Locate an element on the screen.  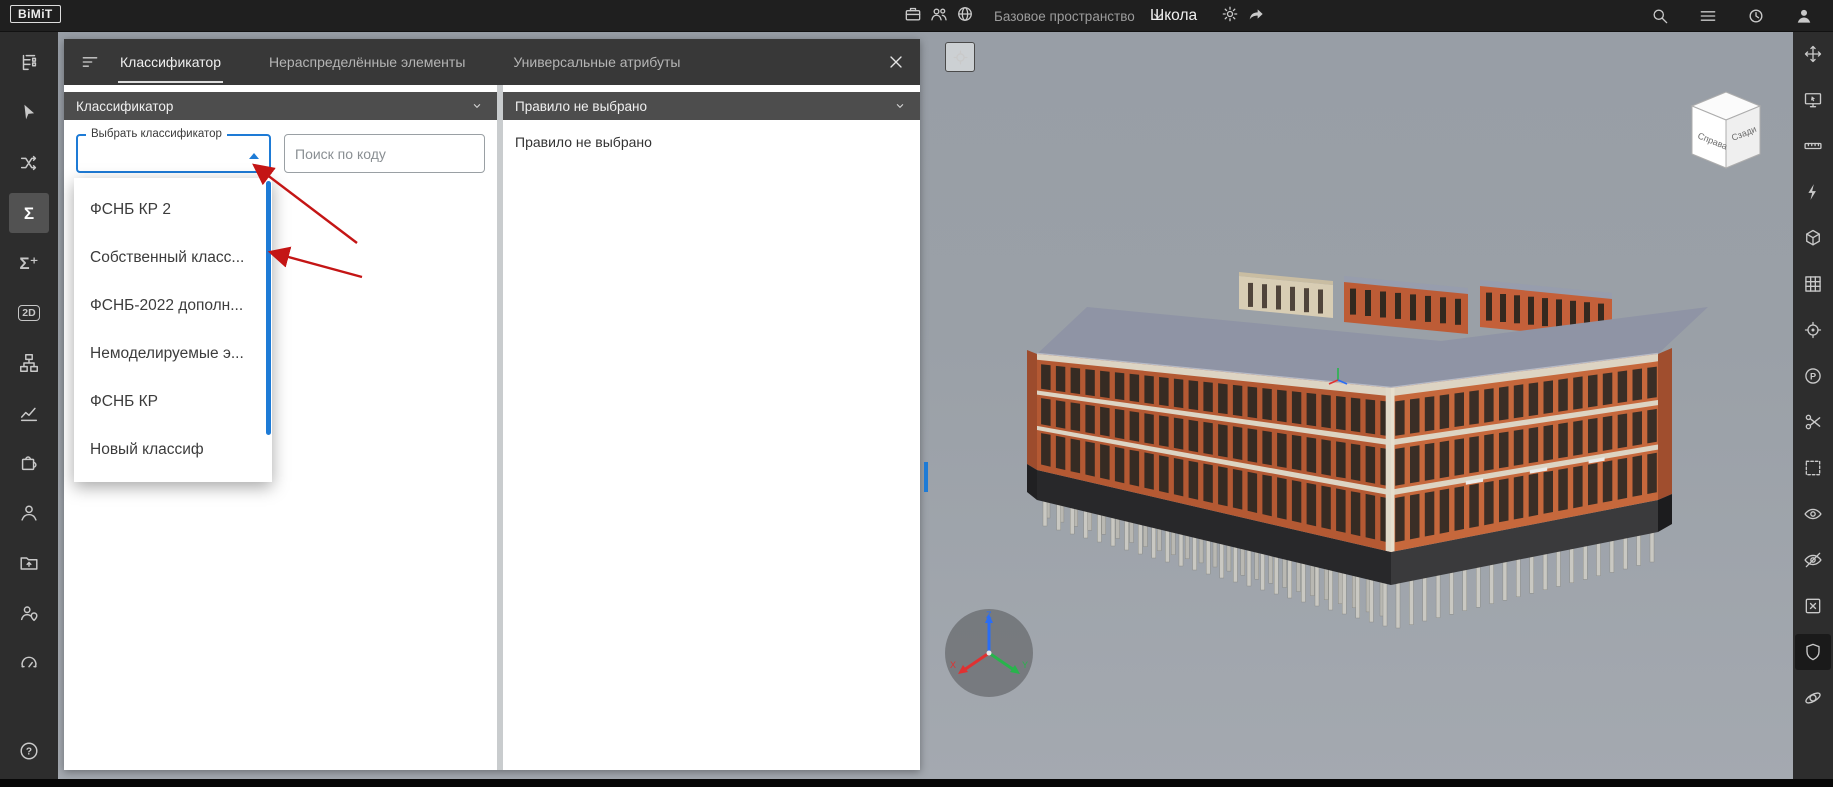
classifier-select: Выбрать классификатор is located at coordinates (173, 150).